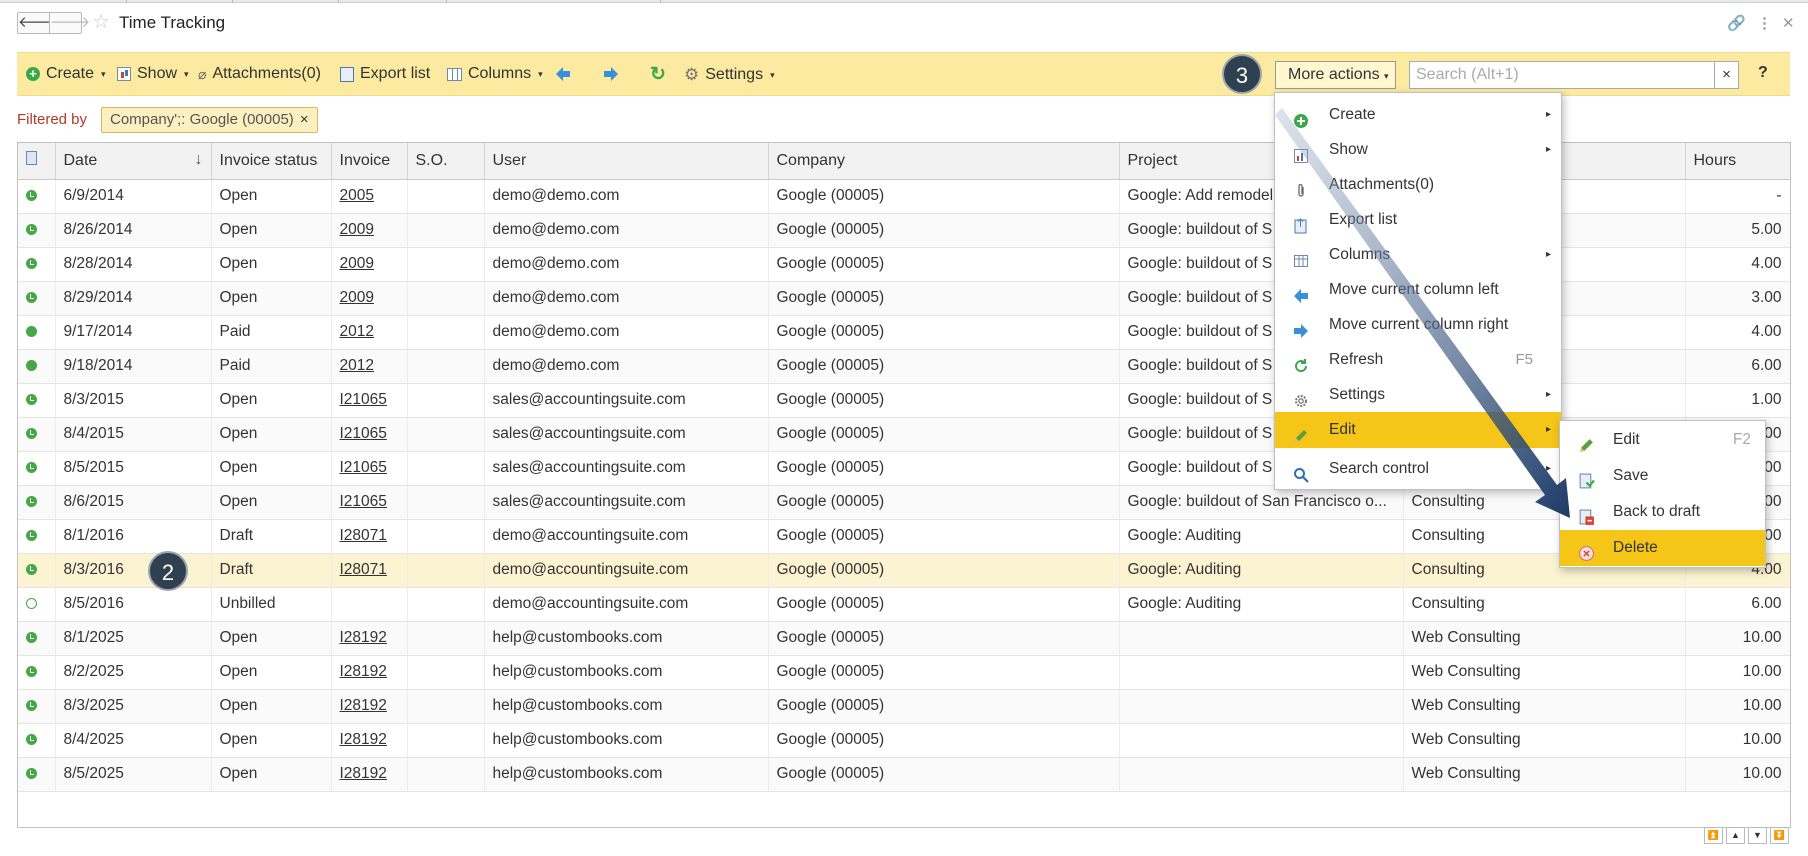 The width and height of the screenshot is (1808, 856). I want to click on submenu-item-save: Save, so click(1662, 476).